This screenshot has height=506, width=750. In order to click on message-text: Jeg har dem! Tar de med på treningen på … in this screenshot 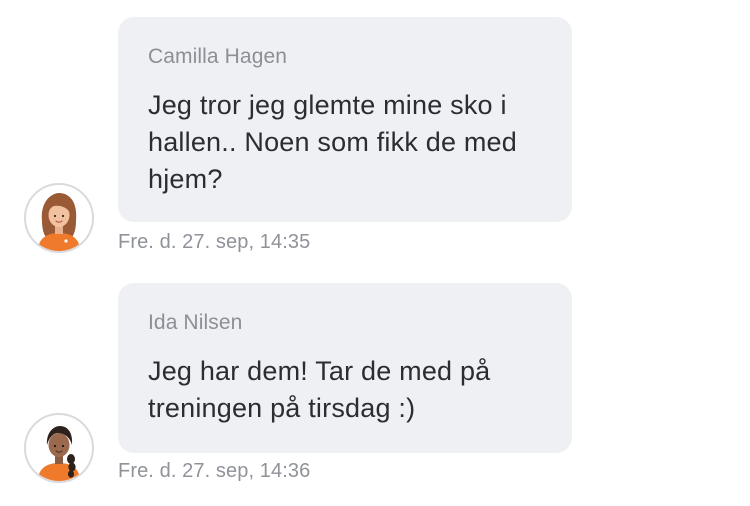, I will do `click(319, 389)`.